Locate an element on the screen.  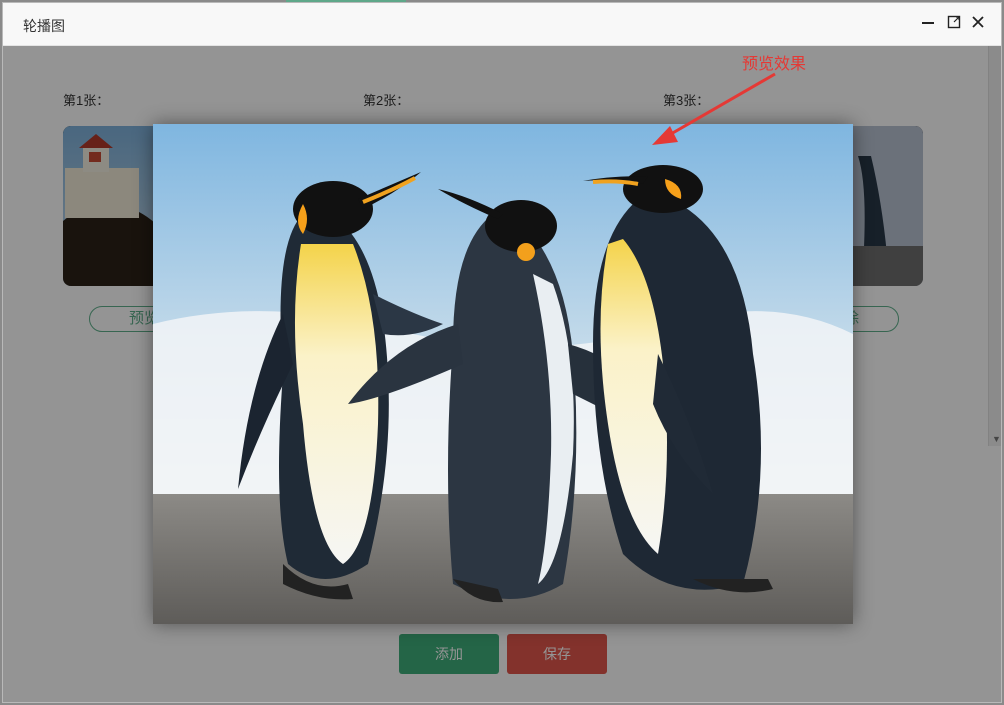
dialog-titlebar: 轮播图 is located at coordinates (502, 24).